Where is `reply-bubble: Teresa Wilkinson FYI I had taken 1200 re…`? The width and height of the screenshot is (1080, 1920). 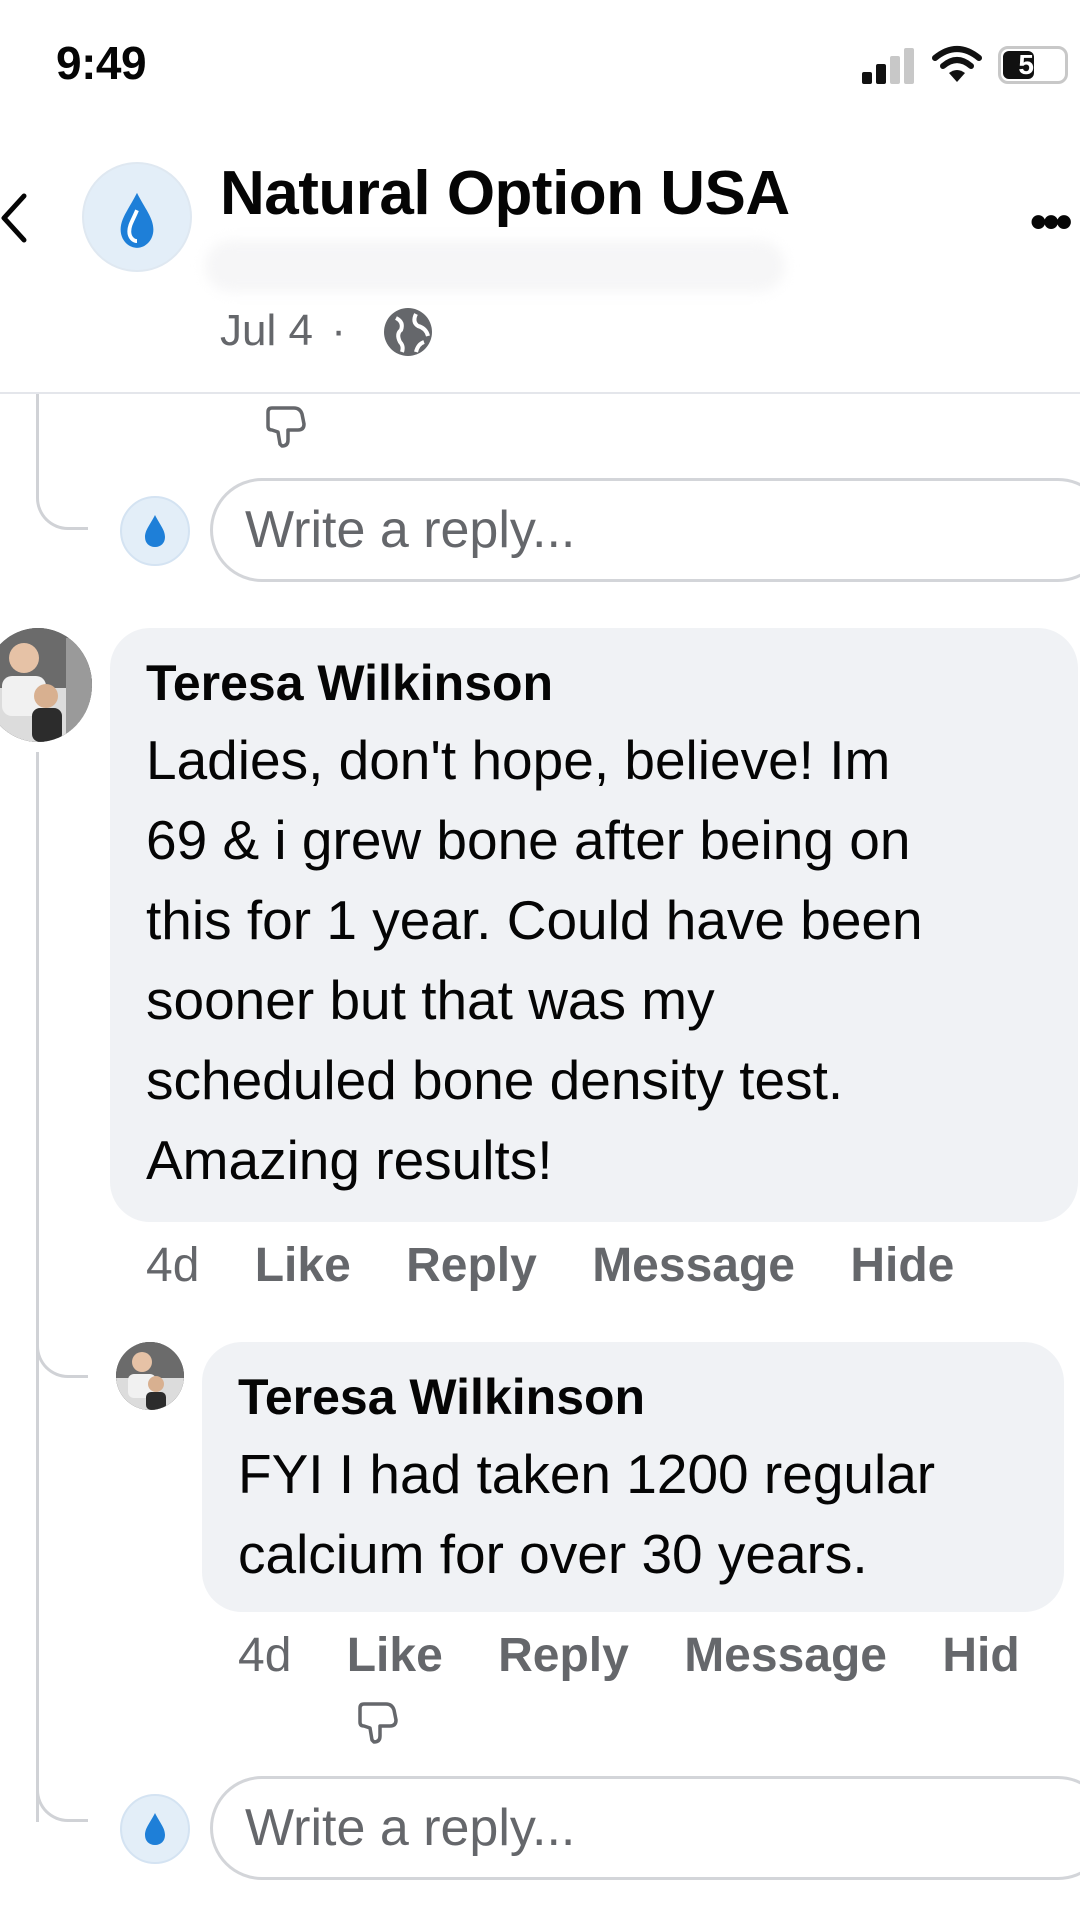 reply-bubble: Teresa Wilkinson FYI I had taken 1200 re… is located at coordinates (633, 1477).